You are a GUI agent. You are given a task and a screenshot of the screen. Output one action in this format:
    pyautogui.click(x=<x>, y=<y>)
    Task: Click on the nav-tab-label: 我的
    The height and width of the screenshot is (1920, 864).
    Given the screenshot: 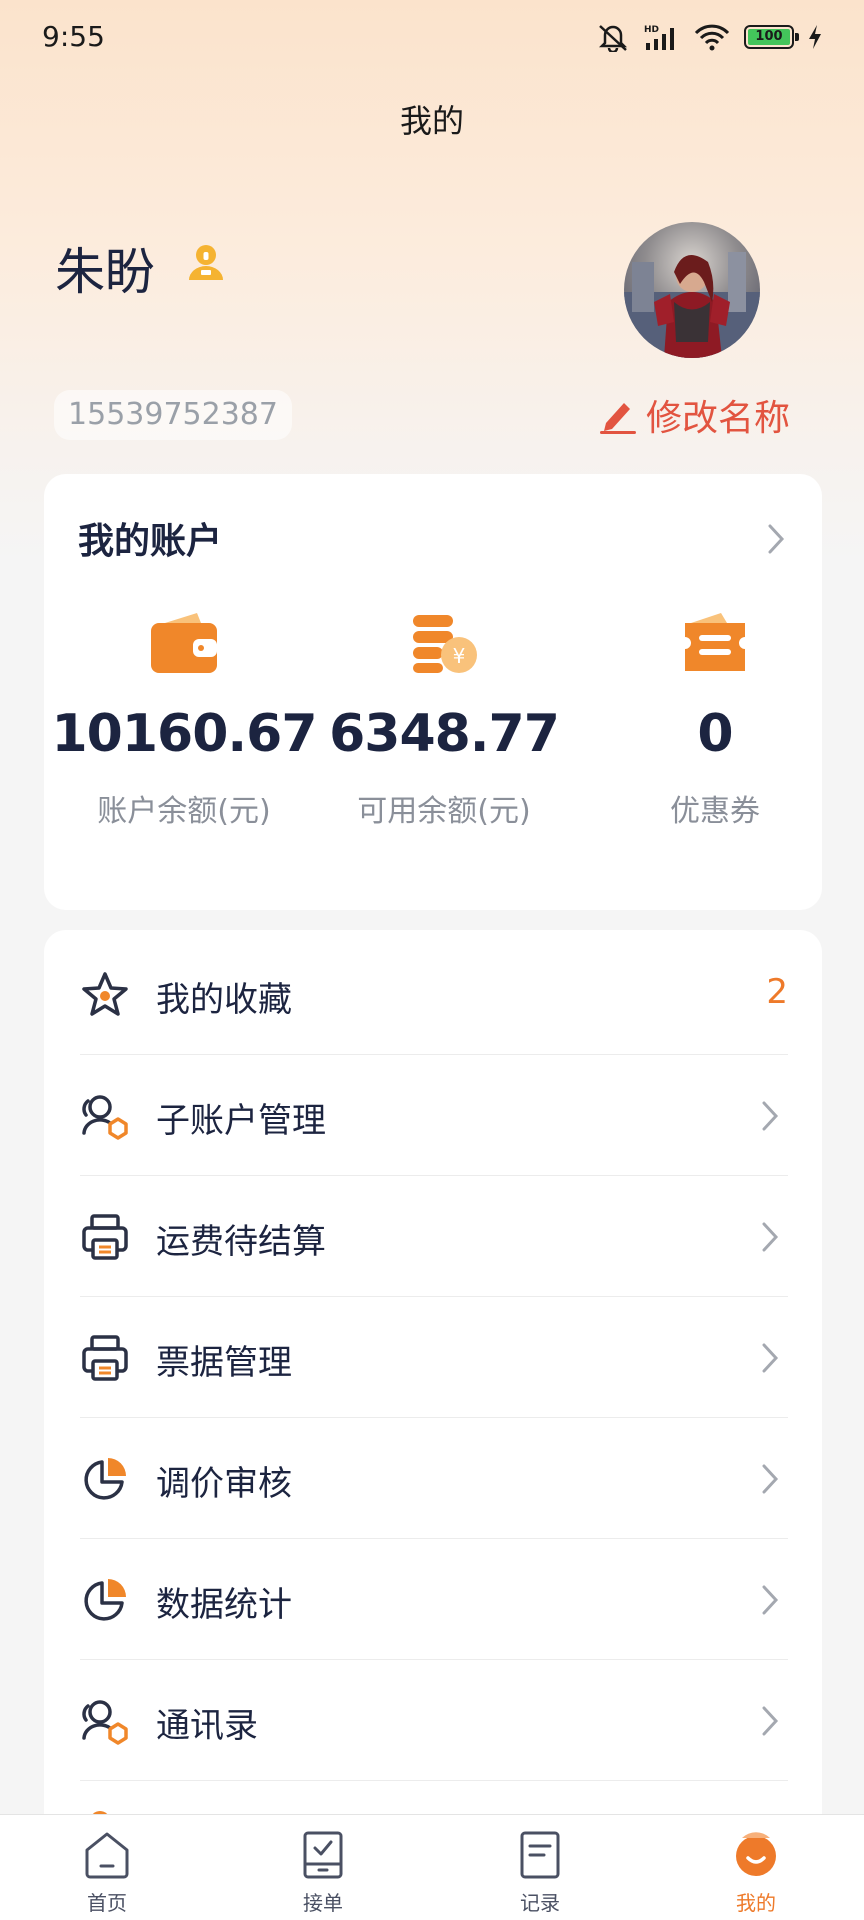 What is the action you would take?
    pyautogui.click(x=756, y=1903)
    